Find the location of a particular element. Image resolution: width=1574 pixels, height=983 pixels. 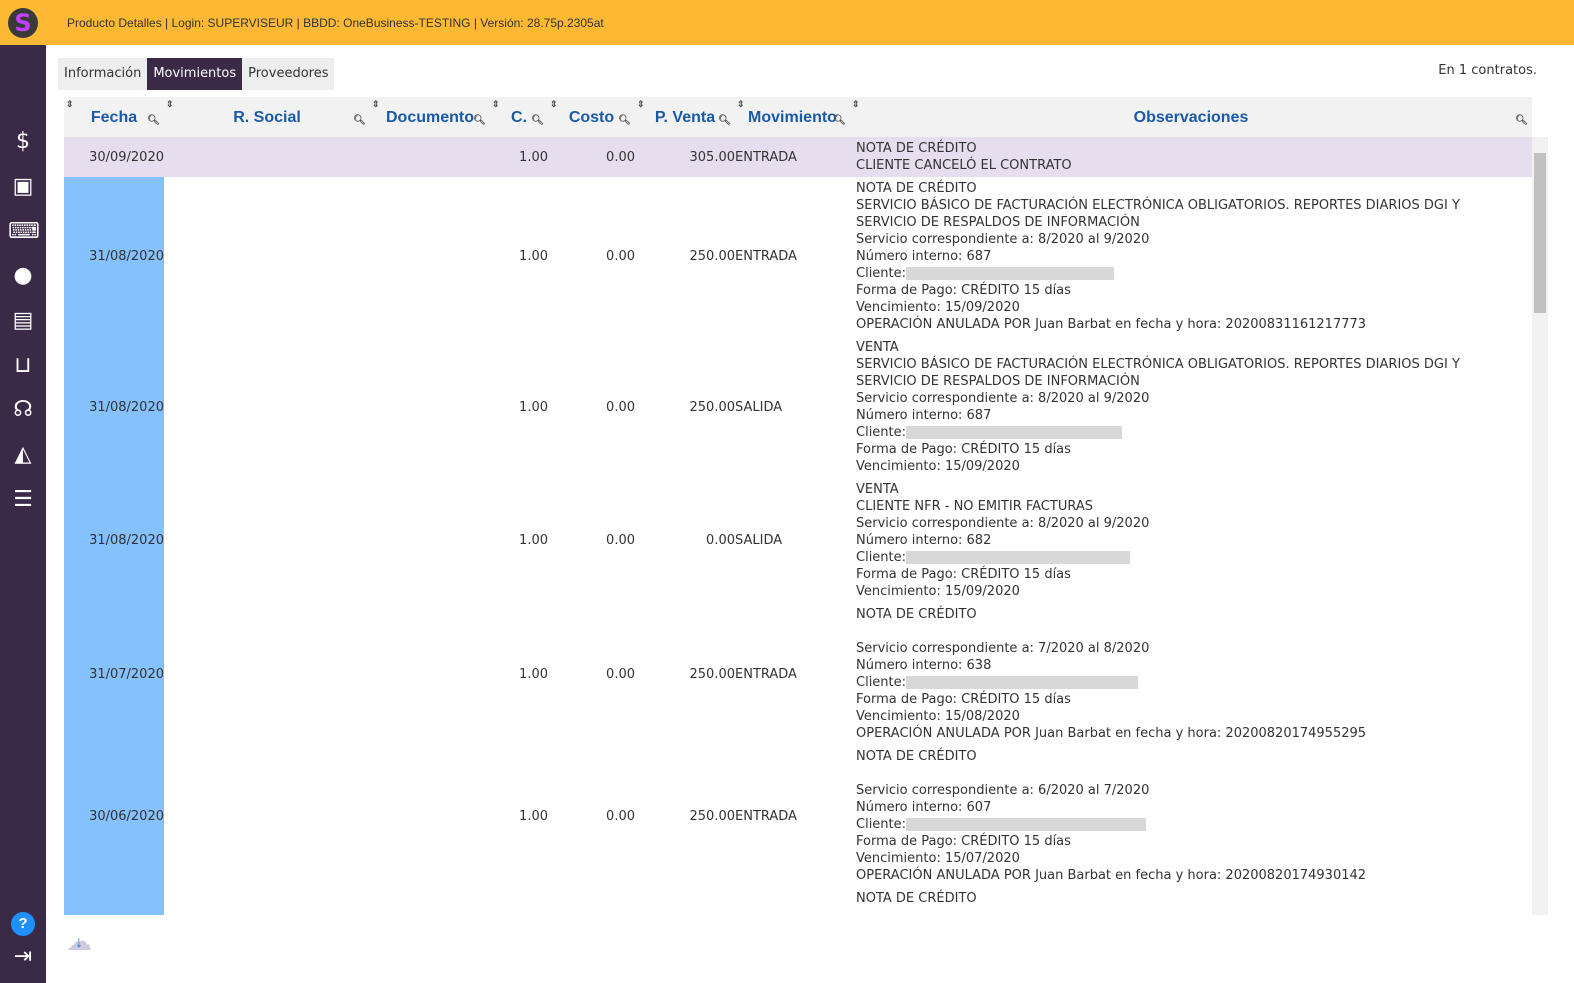

scrollbar-thumb is located at coordinates (1540, 233).